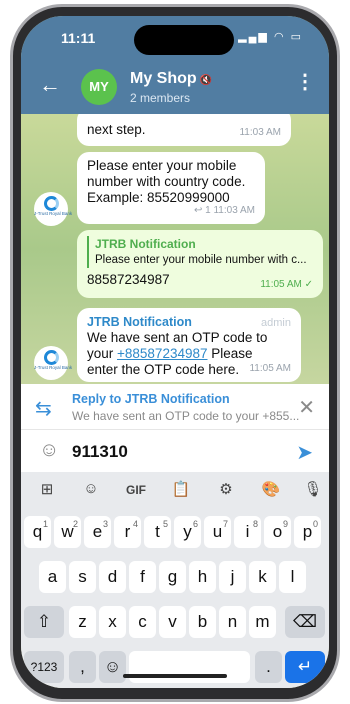  Describe the element at coordinates (151, 399) in the screenshot. I see `reply-title: Reply to JTRB Notification` at that location.